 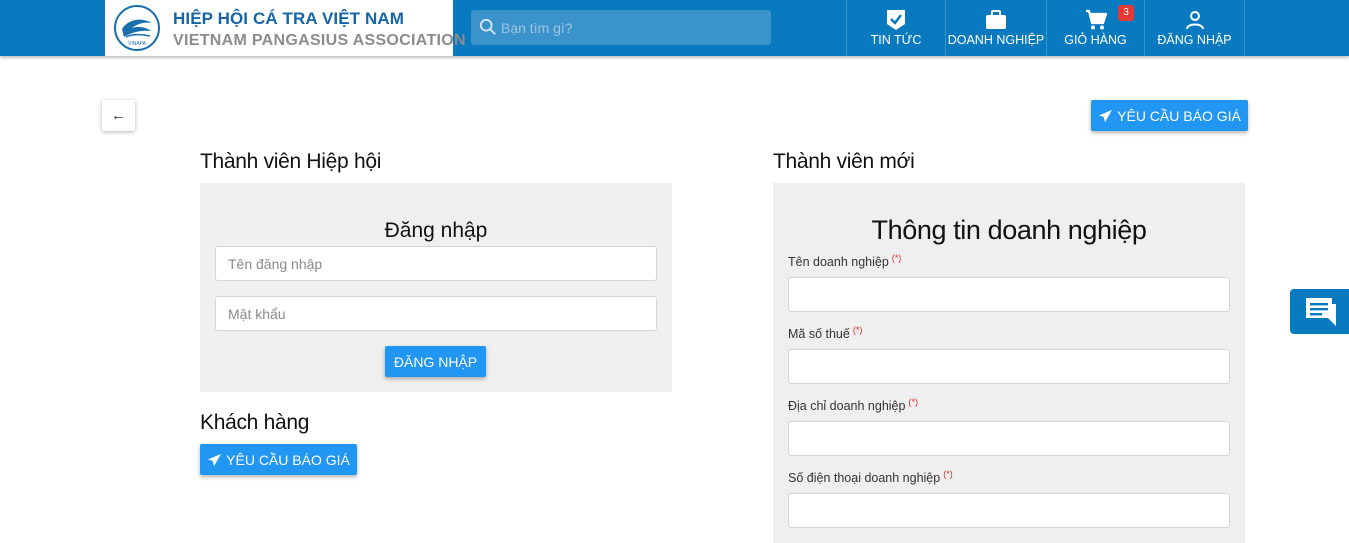 I want to click on company-name-input, so click(x=1009, y=294).